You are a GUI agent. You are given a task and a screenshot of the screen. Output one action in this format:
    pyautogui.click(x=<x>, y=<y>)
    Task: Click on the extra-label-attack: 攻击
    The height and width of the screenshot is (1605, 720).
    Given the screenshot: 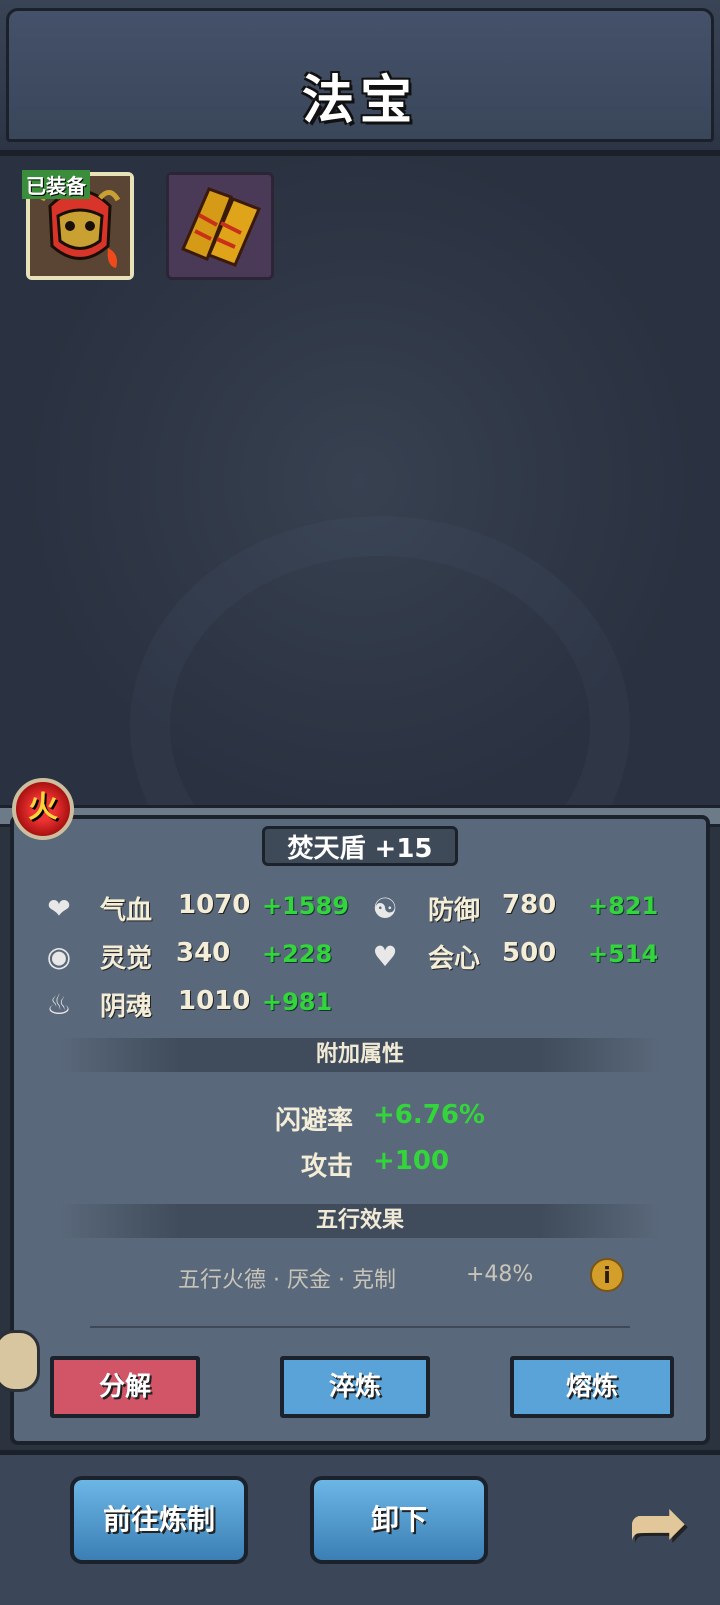 What is the action you would take?
    pyautogui.click(x=327, y=1167)
    